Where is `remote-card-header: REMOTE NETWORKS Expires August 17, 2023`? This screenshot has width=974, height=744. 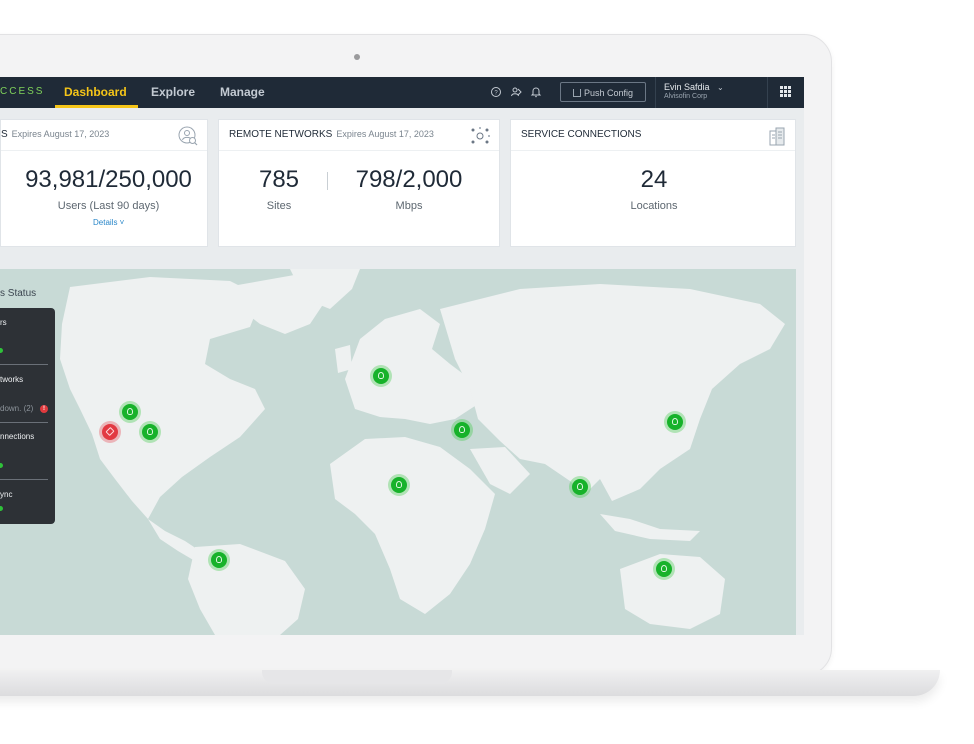
remote-card-header: REMOTE NETWORKS Expires August 17, 2023 is located at coordinates (331, 134).